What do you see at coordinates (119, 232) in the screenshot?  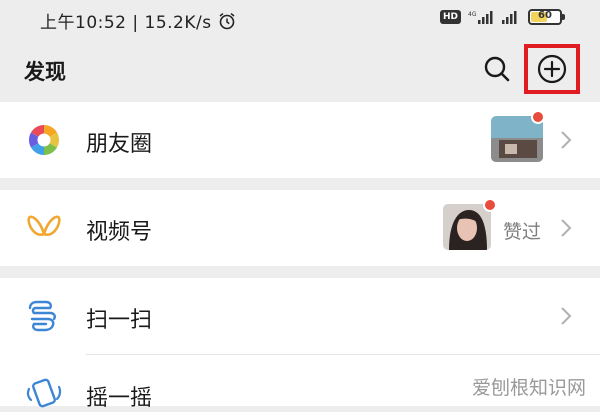 I see `list-item-label: 视频号` at bounding box center [119, 232].